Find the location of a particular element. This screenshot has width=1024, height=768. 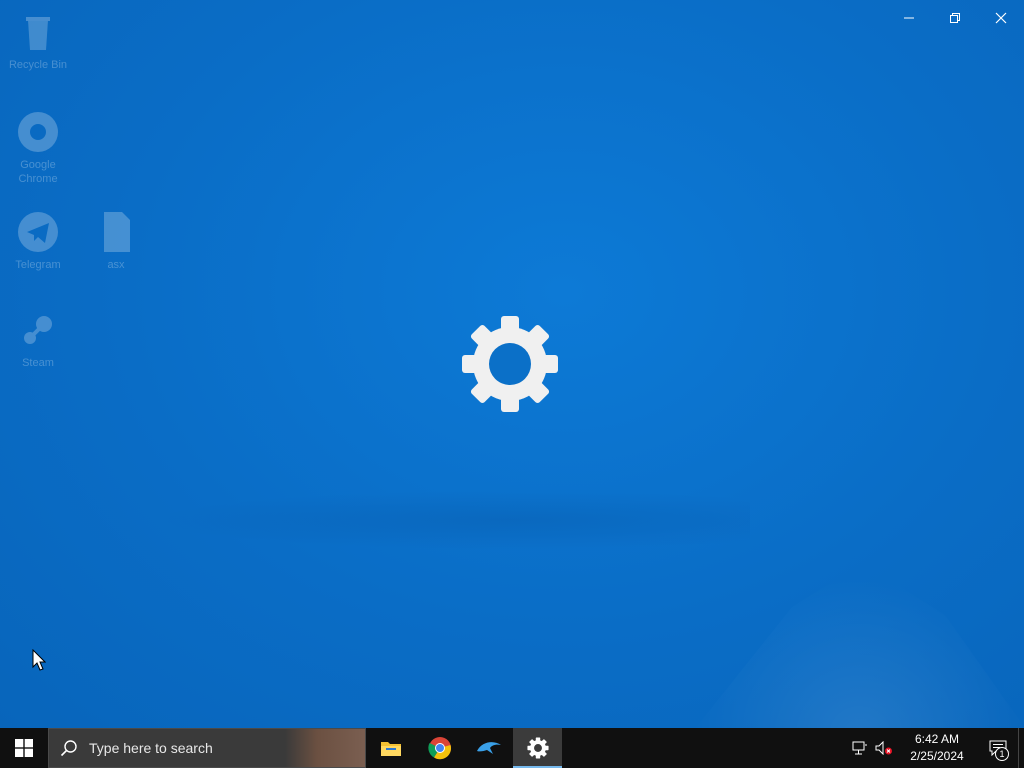

search-icon is located at coordinates (69, 748).